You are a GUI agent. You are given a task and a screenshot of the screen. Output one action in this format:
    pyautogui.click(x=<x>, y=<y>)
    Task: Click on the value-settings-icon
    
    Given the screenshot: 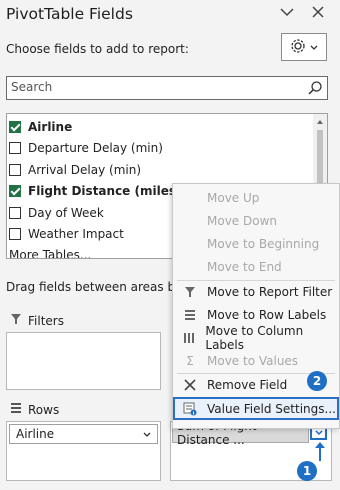 What is the action you would take?
    pyautogui.click(x=190, y=409)
    